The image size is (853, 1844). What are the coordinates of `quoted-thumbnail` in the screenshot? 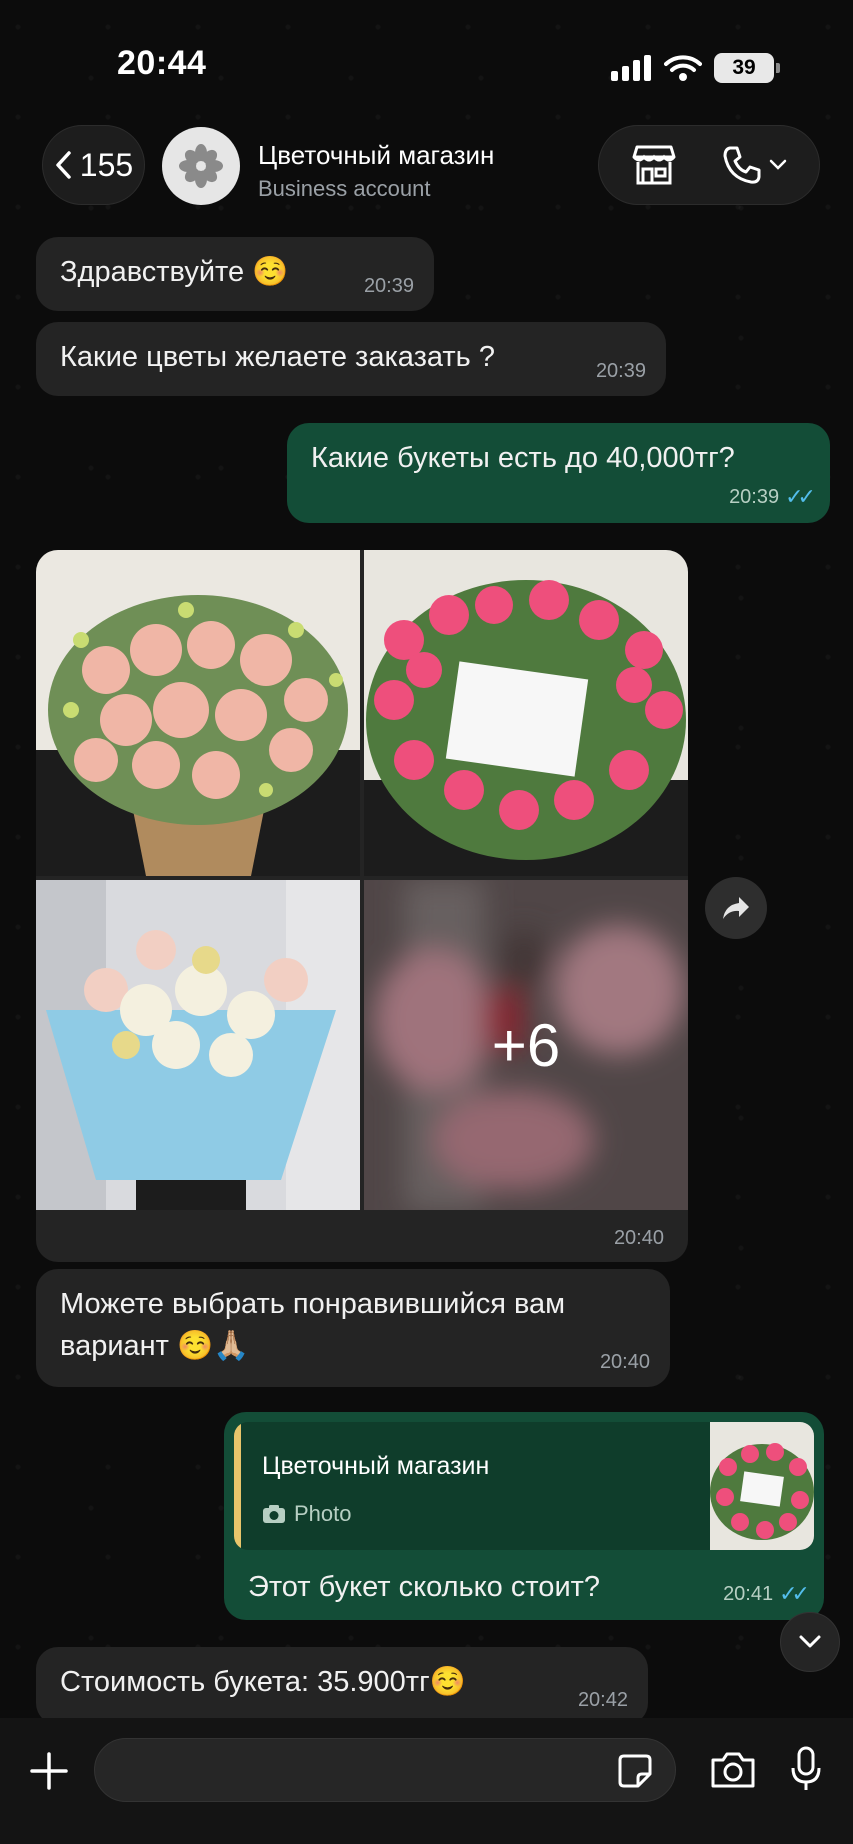 It's located at (762, 1486).